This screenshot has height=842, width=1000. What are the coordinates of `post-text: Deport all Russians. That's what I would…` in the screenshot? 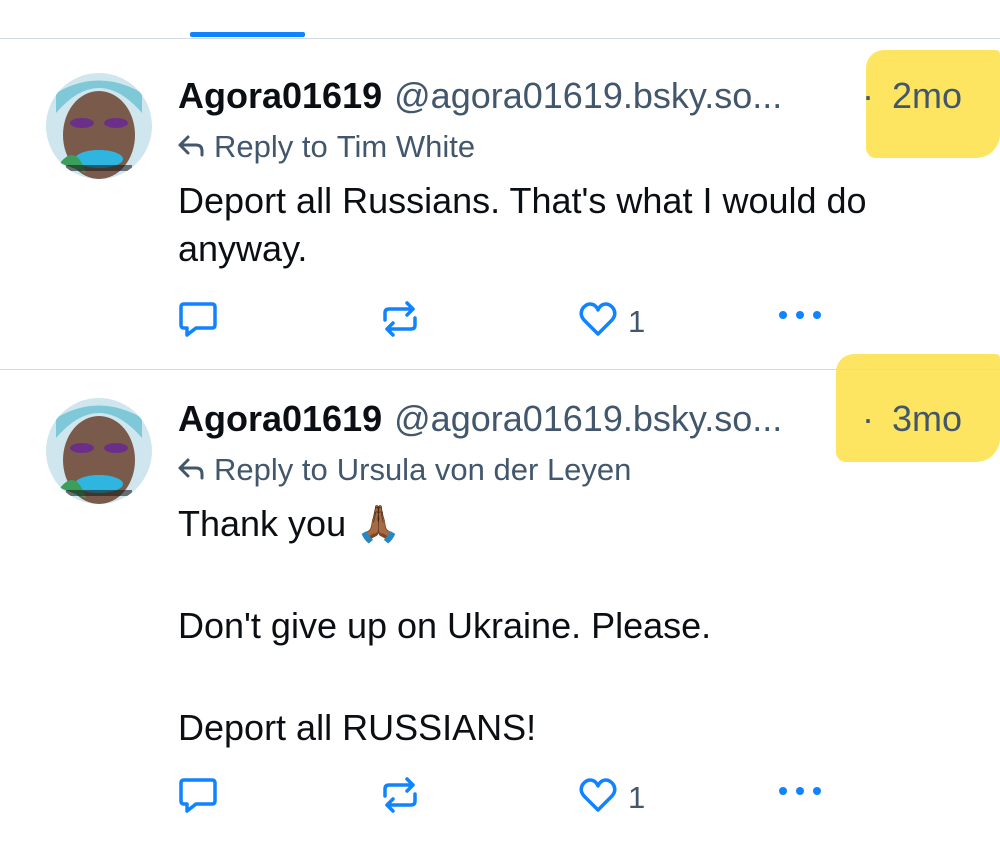 It's located at (578, 225).